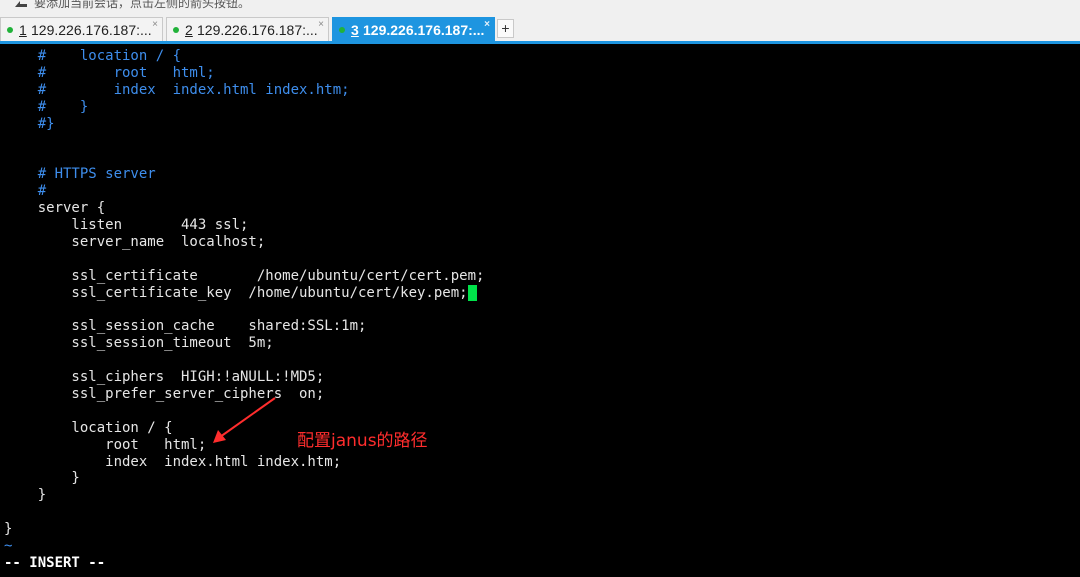 This screenshot has width=1080, height=577. What do you see at coordinates (109, 73) in the screenshot?
I see `terminal-line: # root html;` at bounding box center [109, 73].